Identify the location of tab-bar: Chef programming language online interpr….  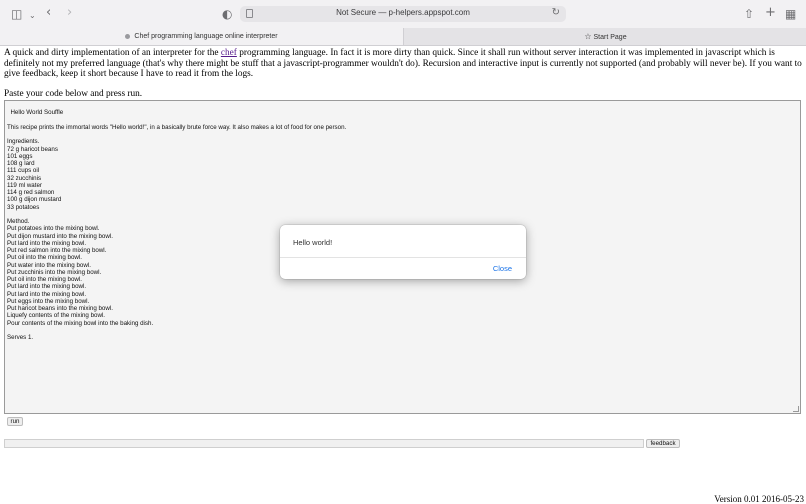
(403, 37).